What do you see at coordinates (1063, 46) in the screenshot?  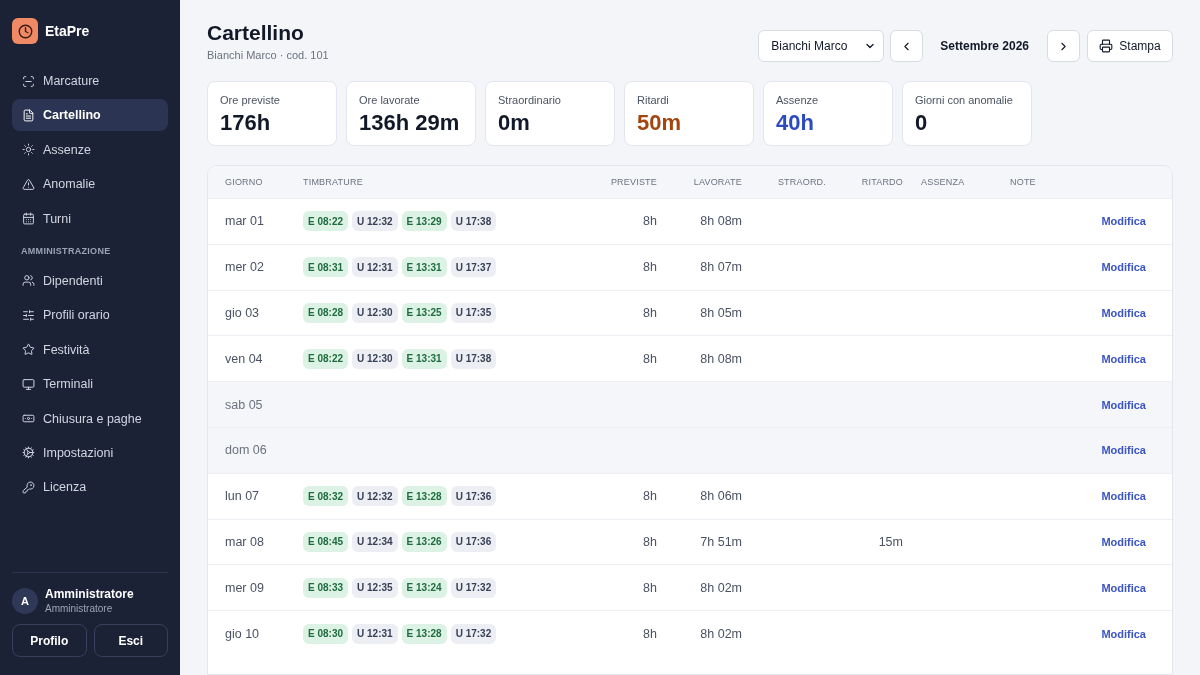 I see `next-month-button` at bounding box center [1063, 46].